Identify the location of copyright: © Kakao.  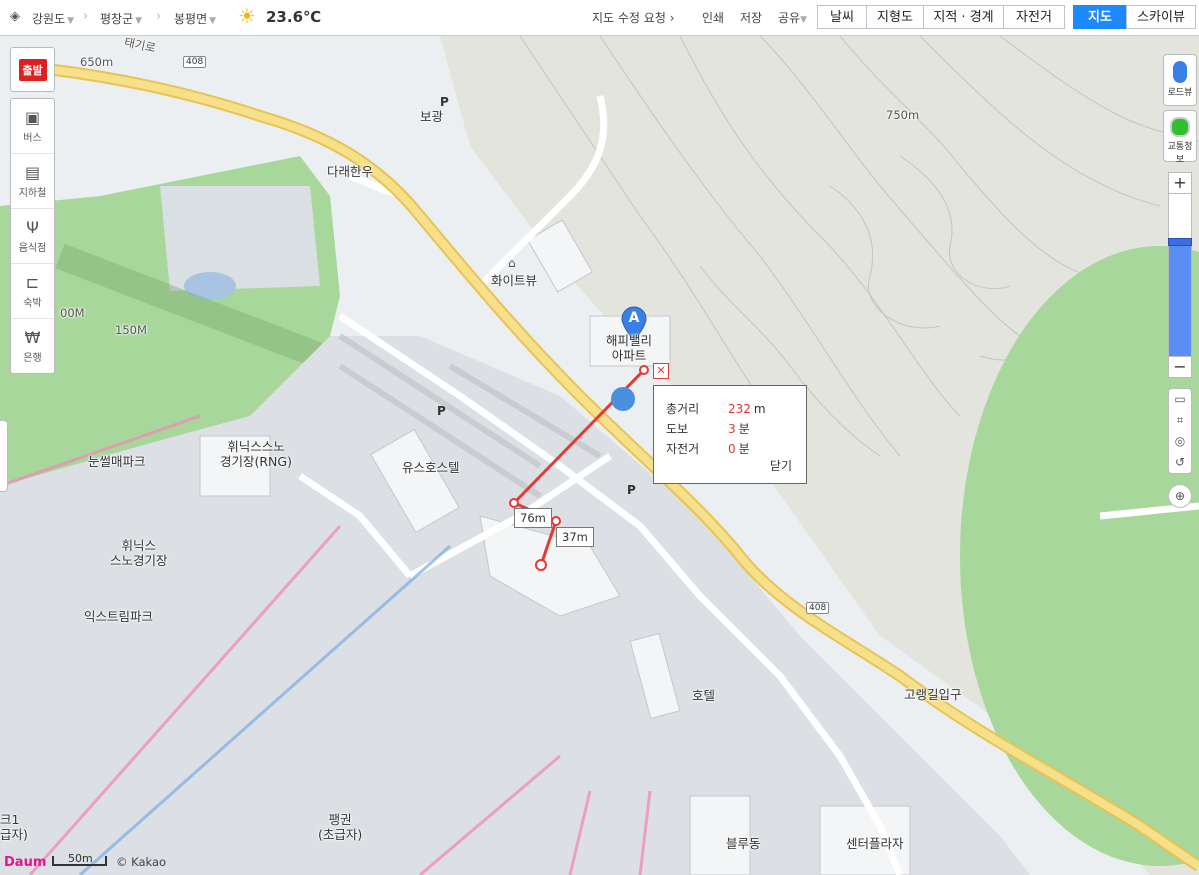
(141, 862).